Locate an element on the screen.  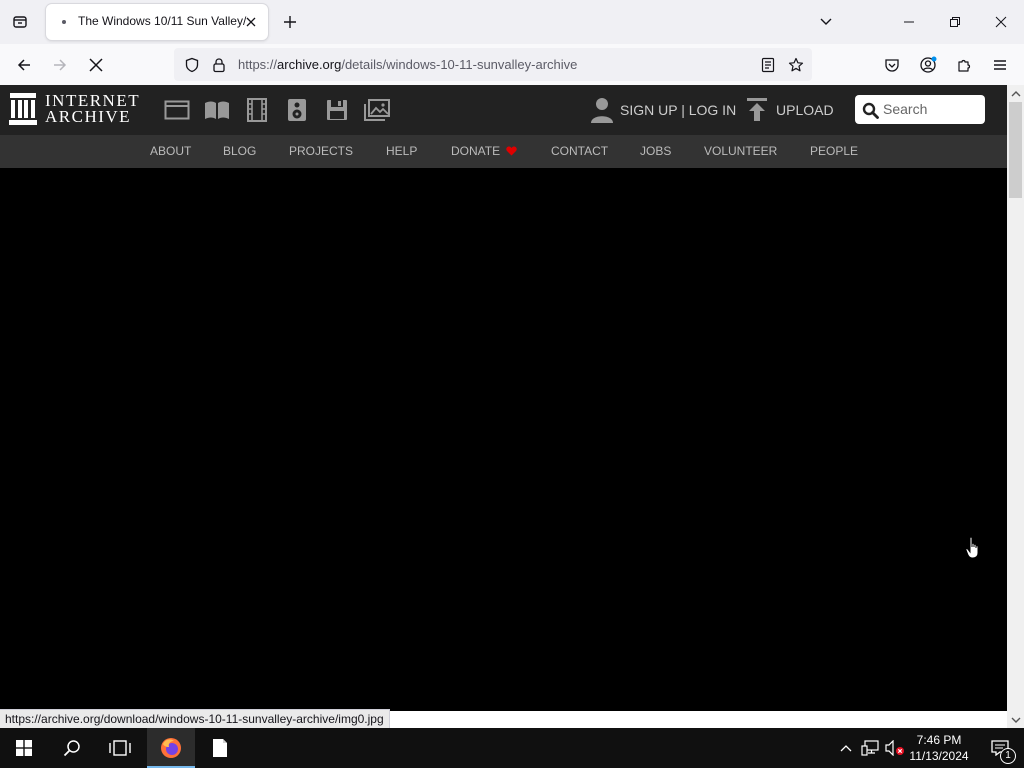
ia-logo: INTERNET ARCHIVE is located at coordinates (74, 108).